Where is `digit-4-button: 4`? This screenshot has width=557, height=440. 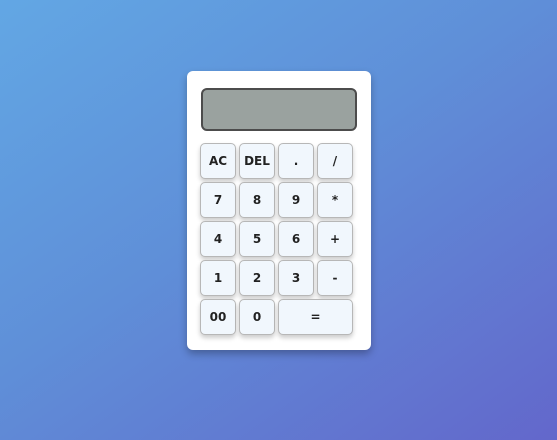 digit-4-button: 4 is located at coordinates (218, 239).